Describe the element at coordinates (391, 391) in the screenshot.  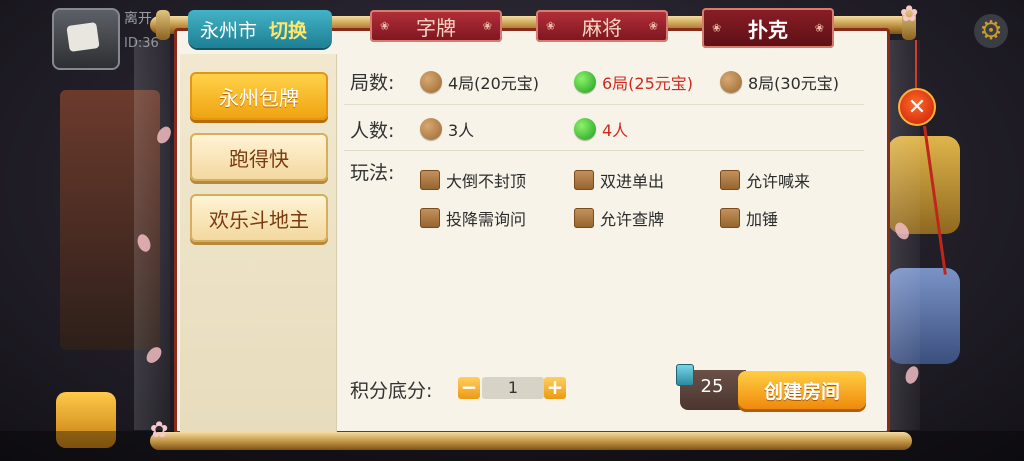
I see `base-score-label: 积分底分:` at that location.